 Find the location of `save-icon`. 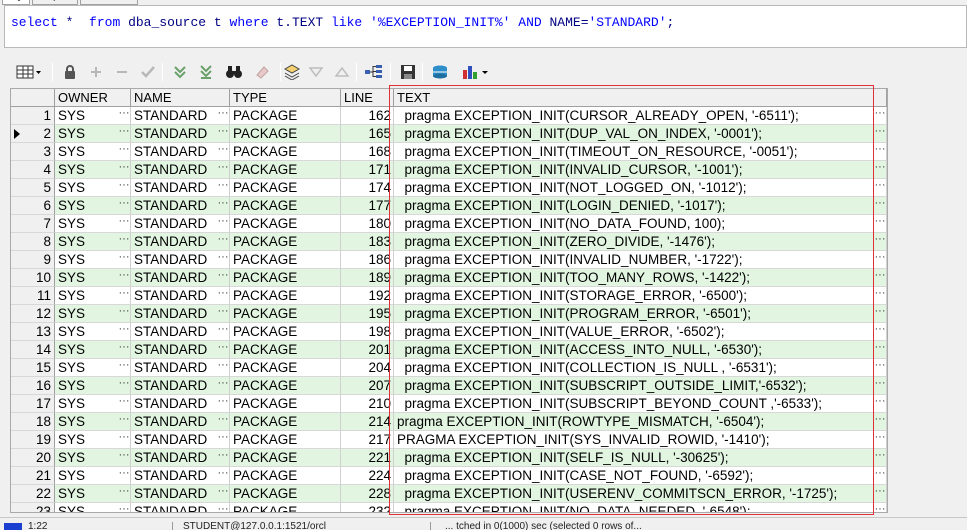

save-icon is located at coordinates (408, 72).